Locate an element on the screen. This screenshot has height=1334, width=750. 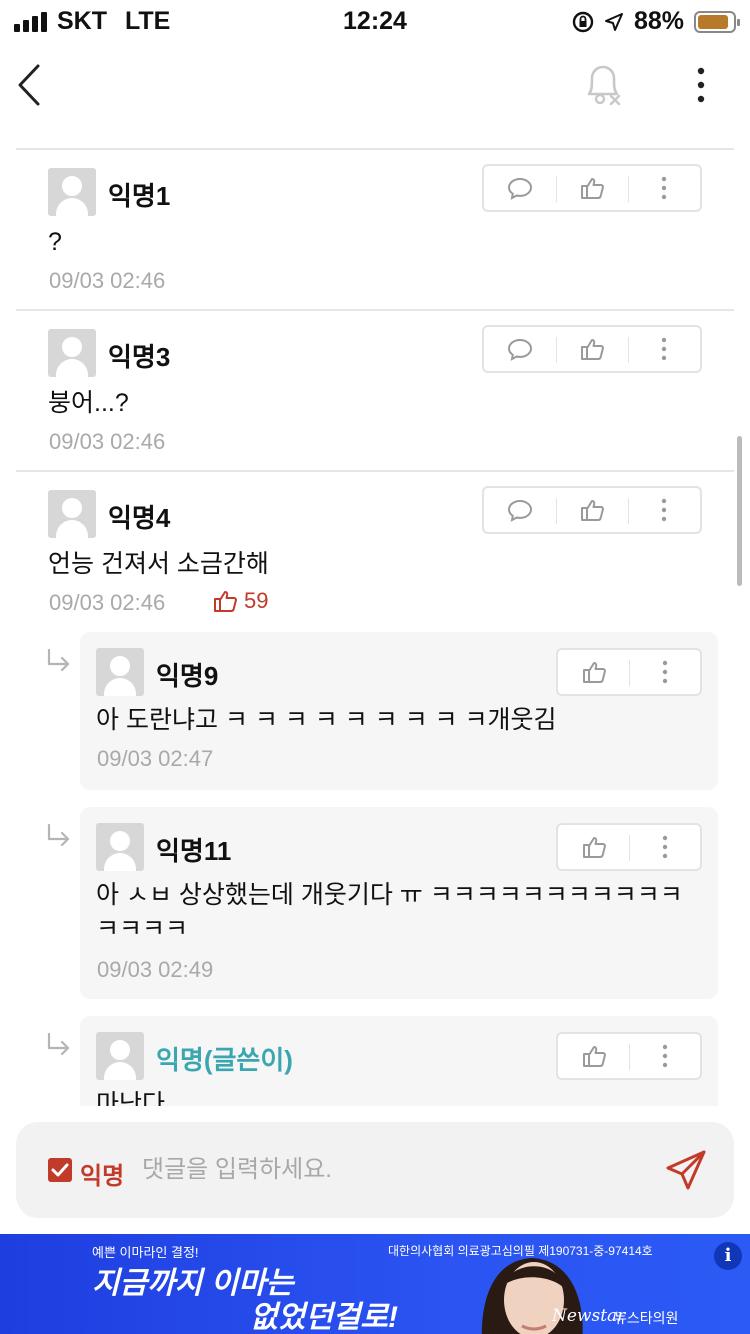
comment-author: 익명1 is located at coordinates (139, 196).